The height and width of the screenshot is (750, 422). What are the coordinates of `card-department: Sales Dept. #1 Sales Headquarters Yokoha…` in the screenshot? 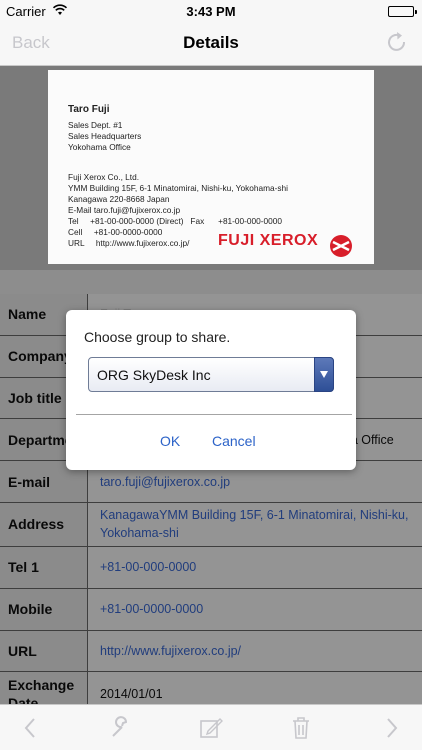 It's located at (104, 136).